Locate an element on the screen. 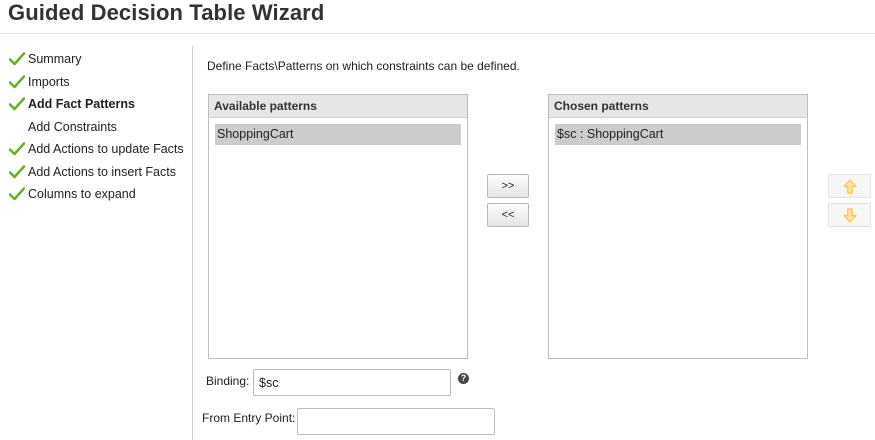  add-pattern-button: >> is located at coordinates (508, 186).